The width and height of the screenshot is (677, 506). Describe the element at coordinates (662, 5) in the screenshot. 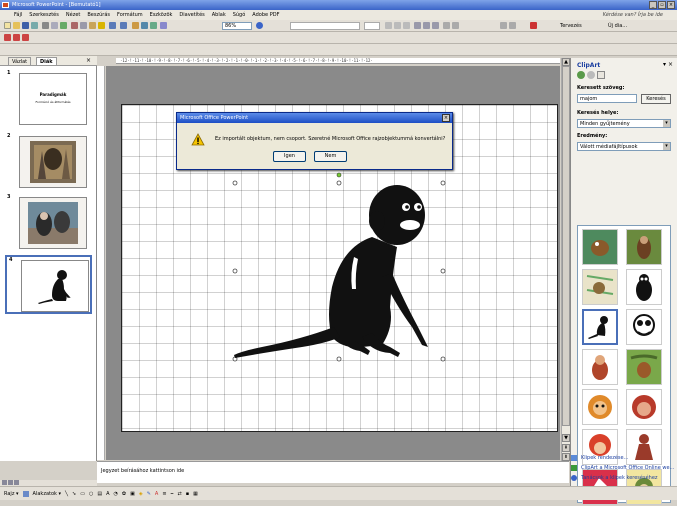

I see `restore-button: ▫` at that location.